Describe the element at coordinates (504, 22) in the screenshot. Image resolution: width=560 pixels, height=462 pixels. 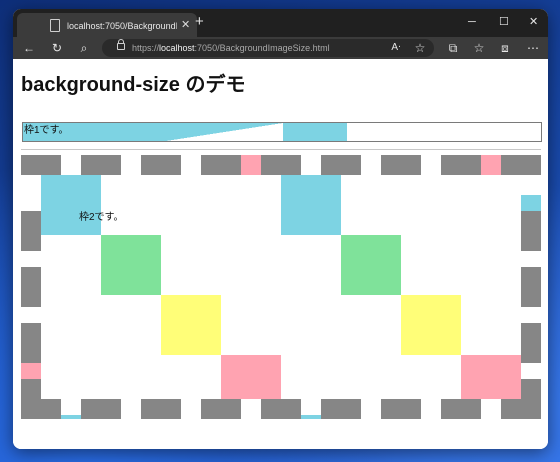
I see `maximize-icon: ☐` at that location.